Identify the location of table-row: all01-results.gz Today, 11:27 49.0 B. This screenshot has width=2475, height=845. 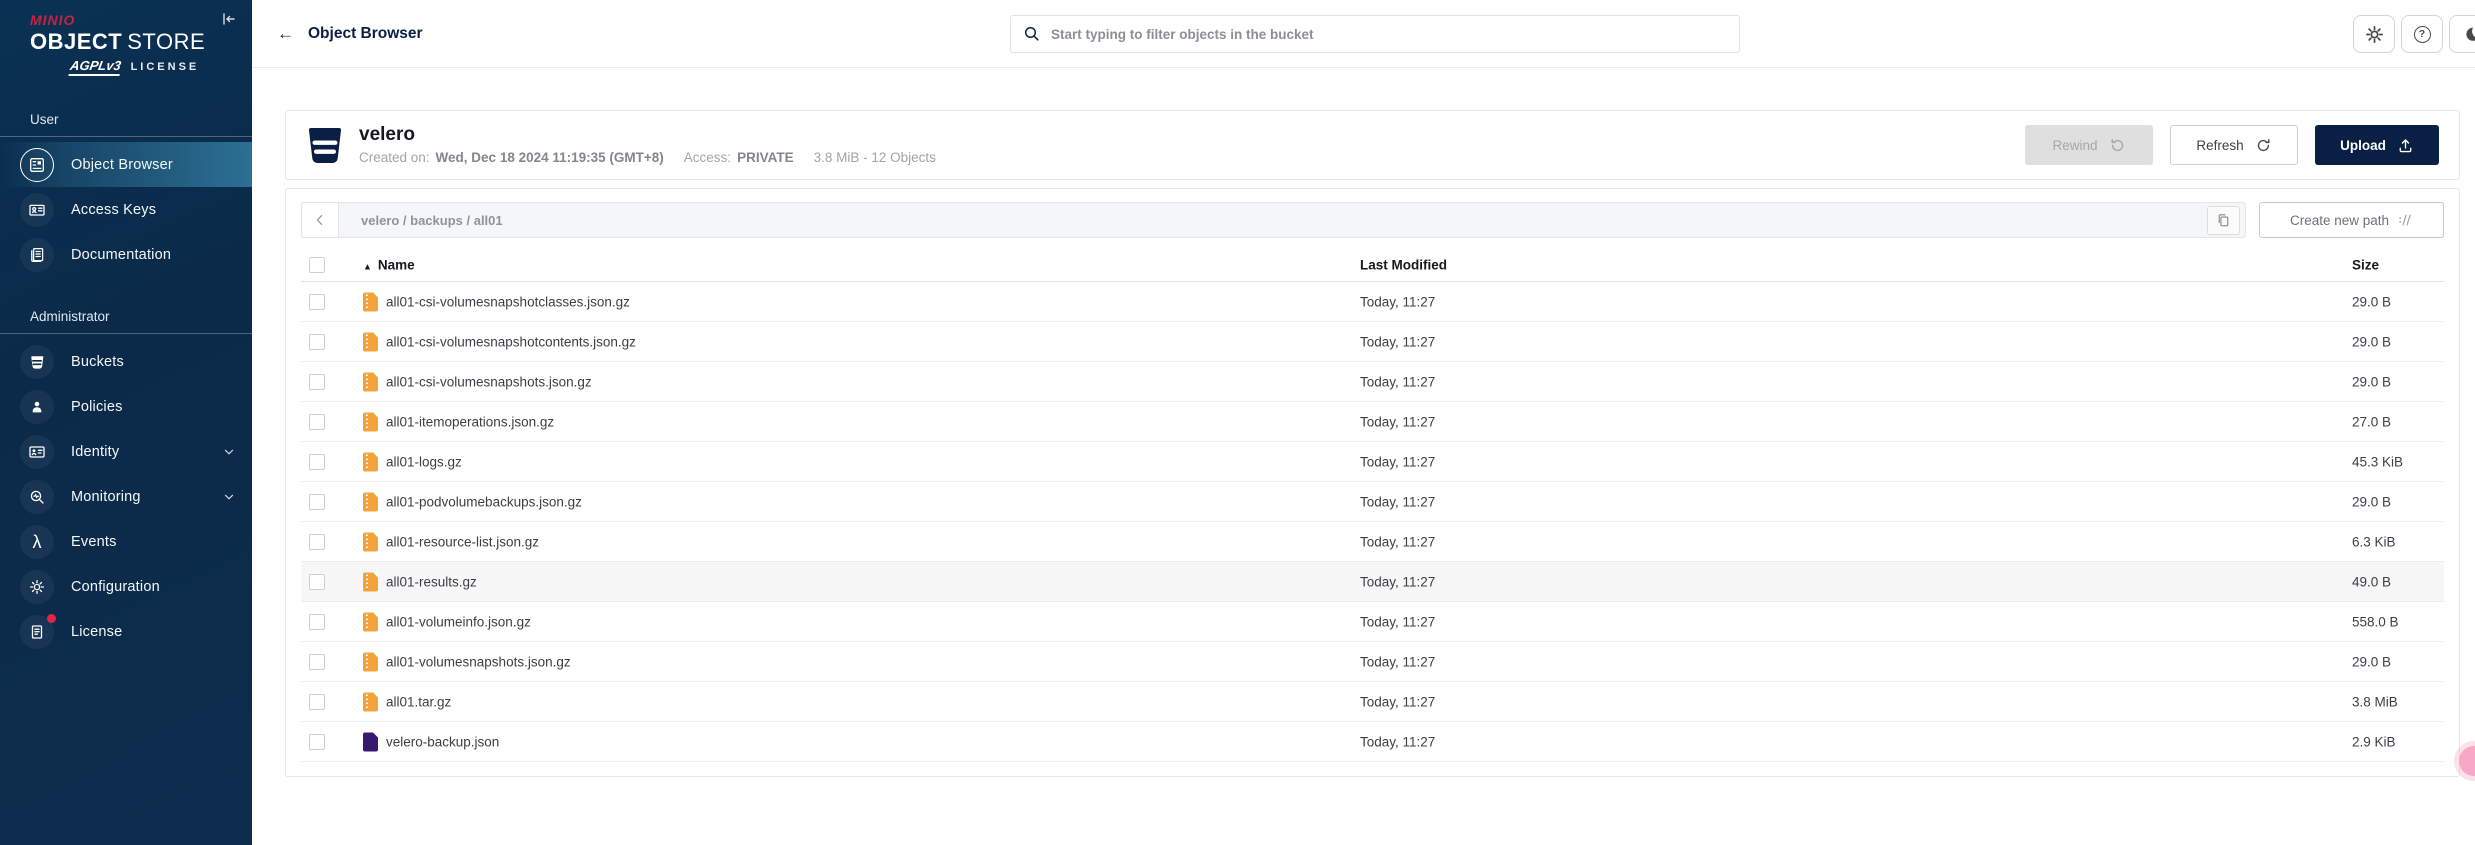
(1372, 582).